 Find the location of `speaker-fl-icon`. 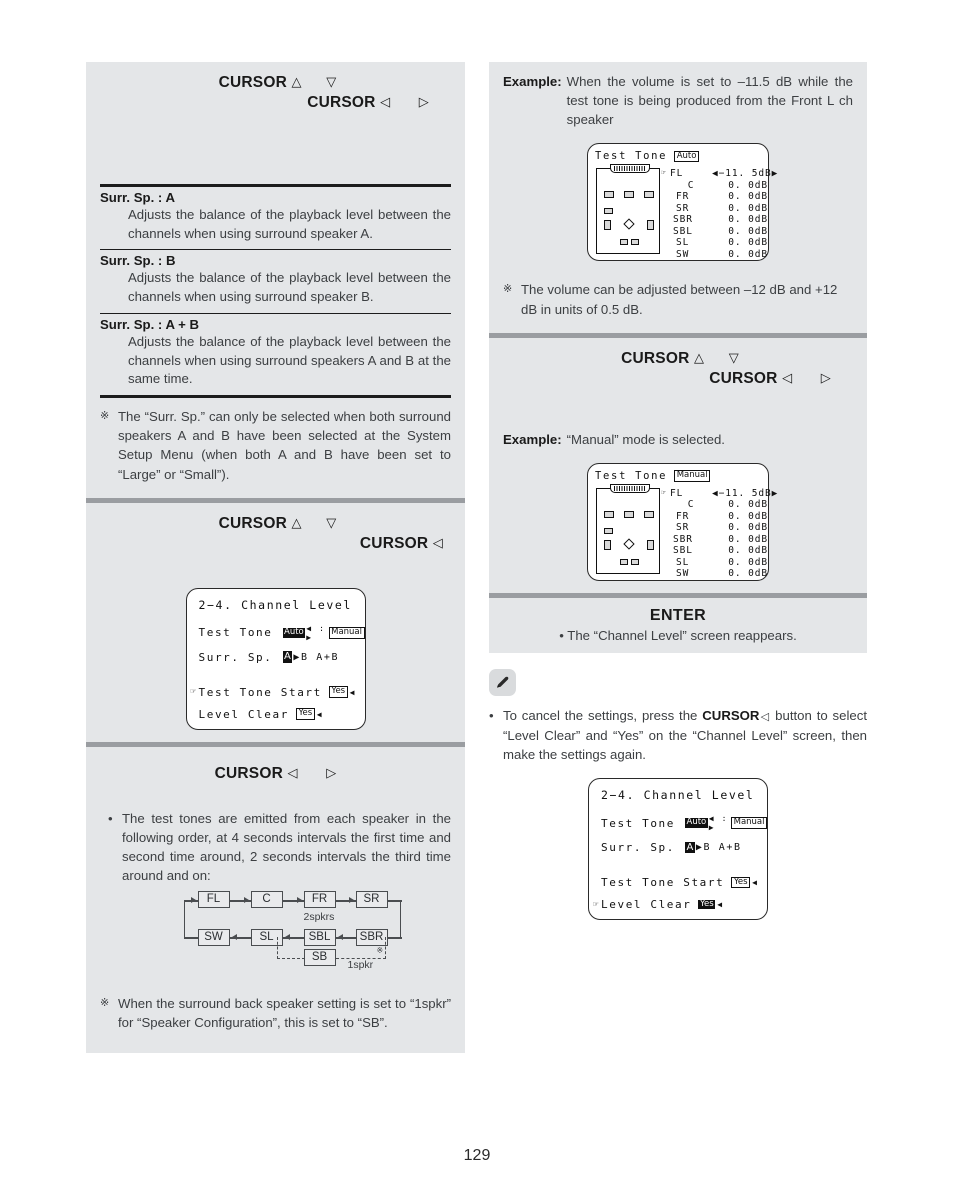

speaker-fl-icon is located at coordinates (609, 195).